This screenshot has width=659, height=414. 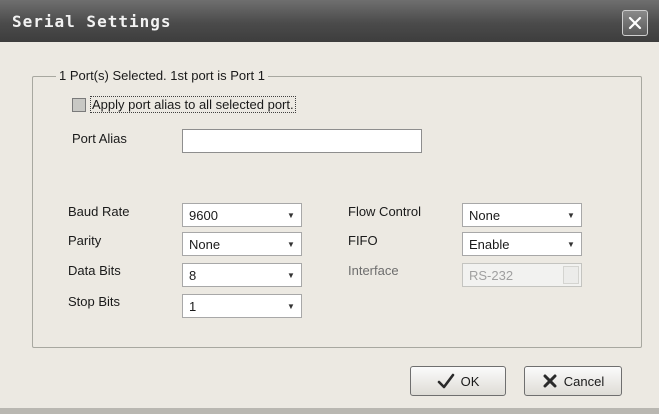 I want to click on parity-label: Parity, so click(x=85, y=240).